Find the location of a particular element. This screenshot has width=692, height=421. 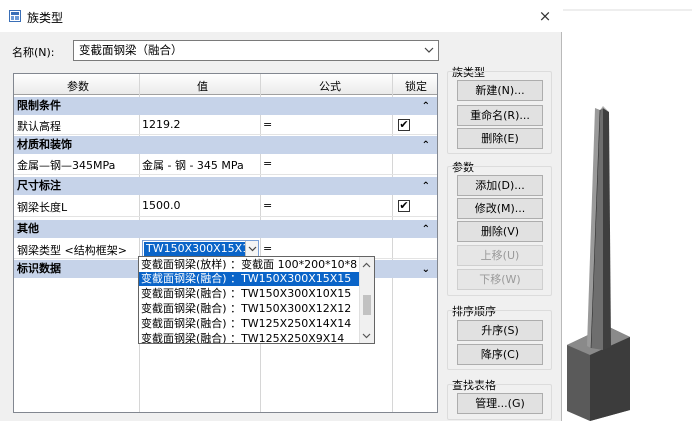

title-bar: 族类型 × is located at coordinates (281, 16).